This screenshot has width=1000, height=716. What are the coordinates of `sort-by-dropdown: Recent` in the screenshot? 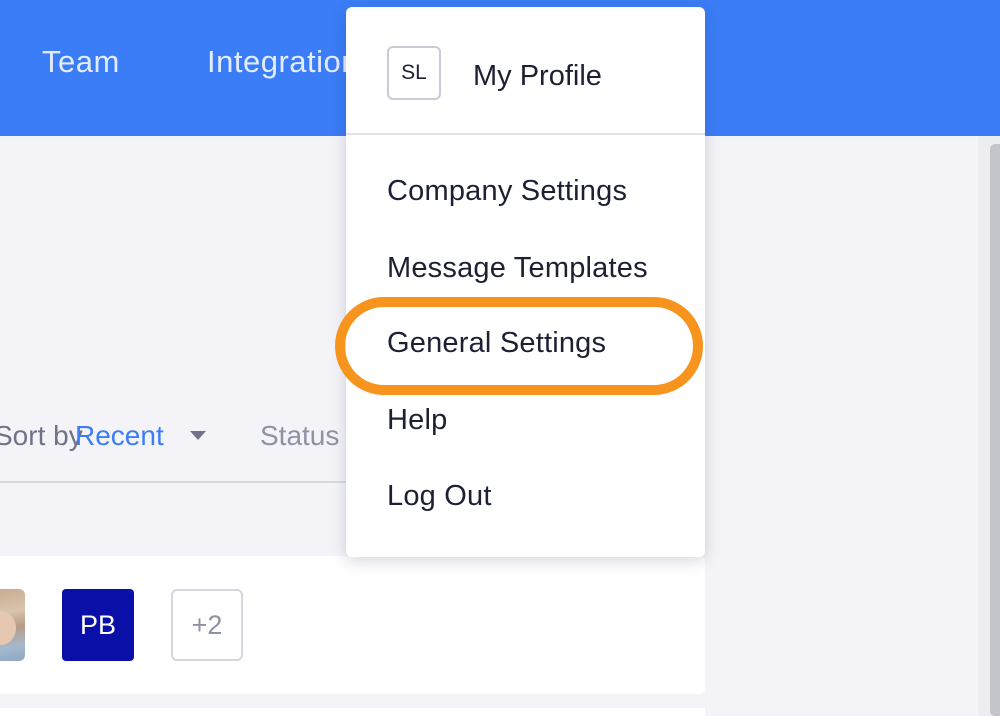 It's located at (119, 436).